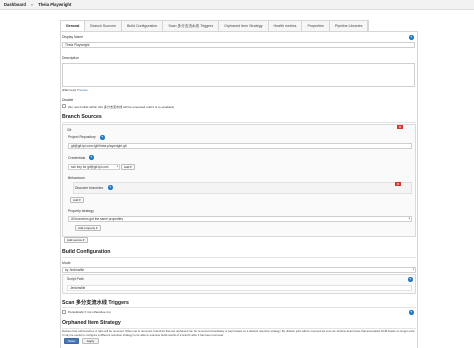 The image size is (474, 348). I want to click on property-strategy-label: Property strategy, so click(81, 211).